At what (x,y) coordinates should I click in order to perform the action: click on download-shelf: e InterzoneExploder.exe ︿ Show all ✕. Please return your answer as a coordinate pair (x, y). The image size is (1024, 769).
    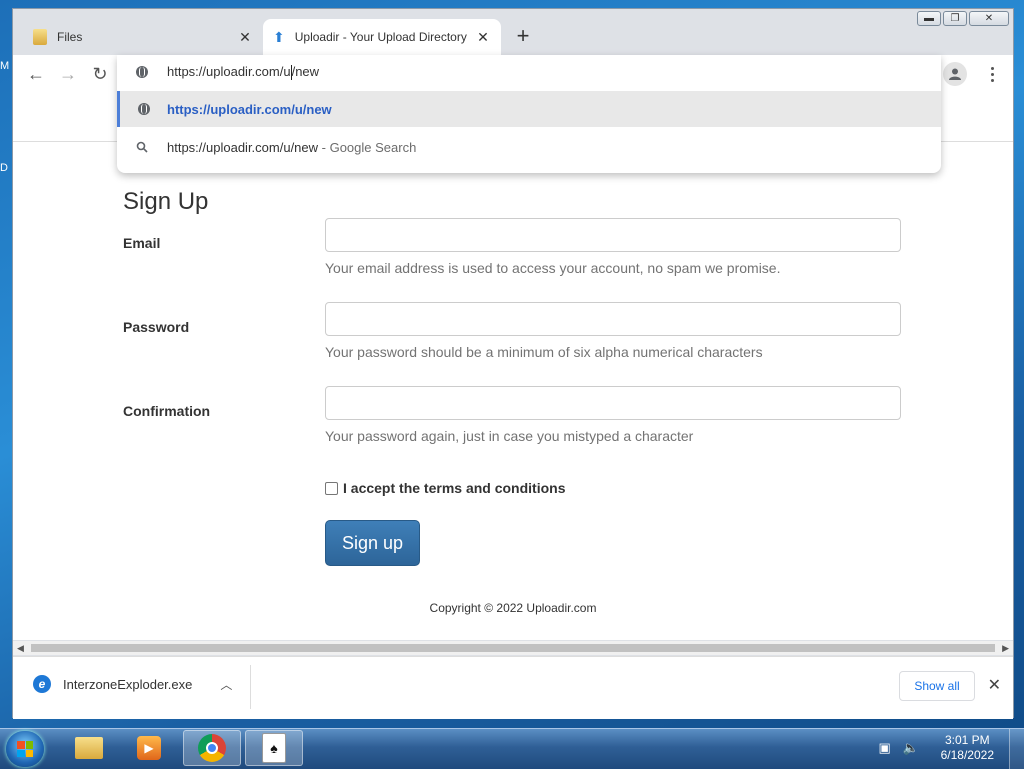
    Looking at the image, I should click on (513, 687).